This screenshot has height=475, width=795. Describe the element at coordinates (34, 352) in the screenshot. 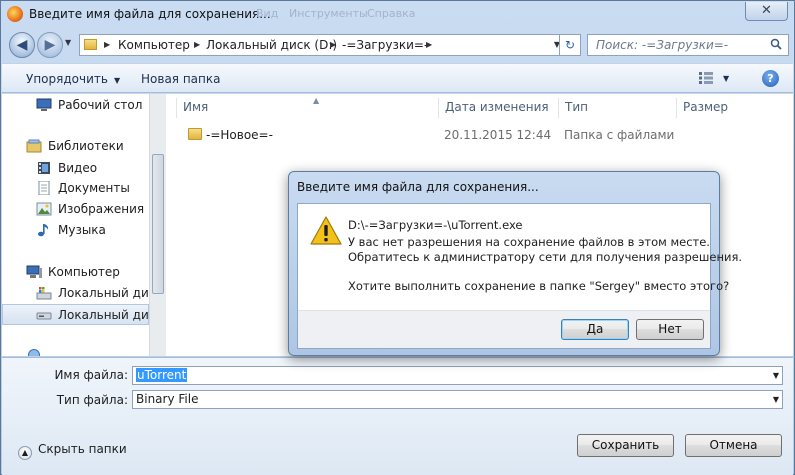

I see `network-icon` at that location.